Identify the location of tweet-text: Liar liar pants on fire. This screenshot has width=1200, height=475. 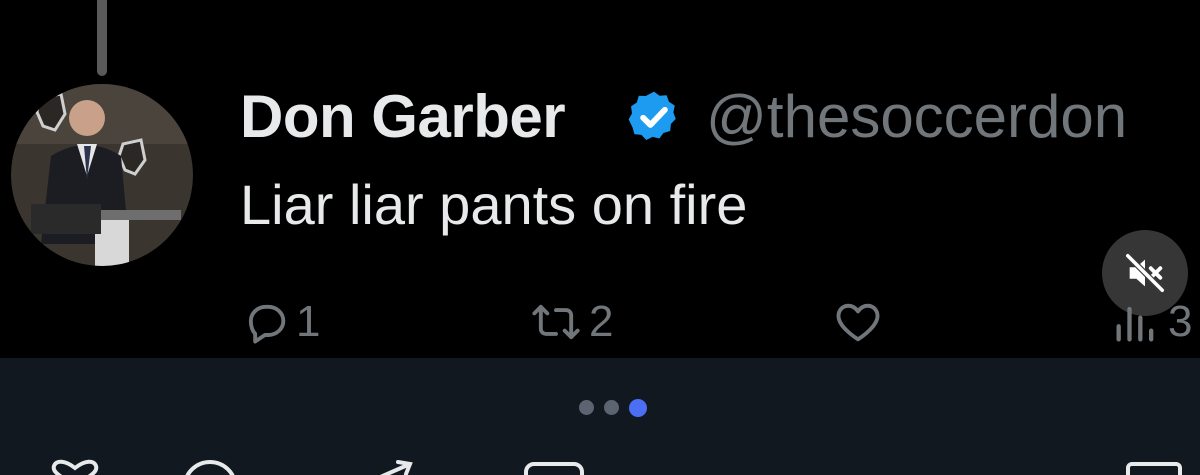
(494, 204).